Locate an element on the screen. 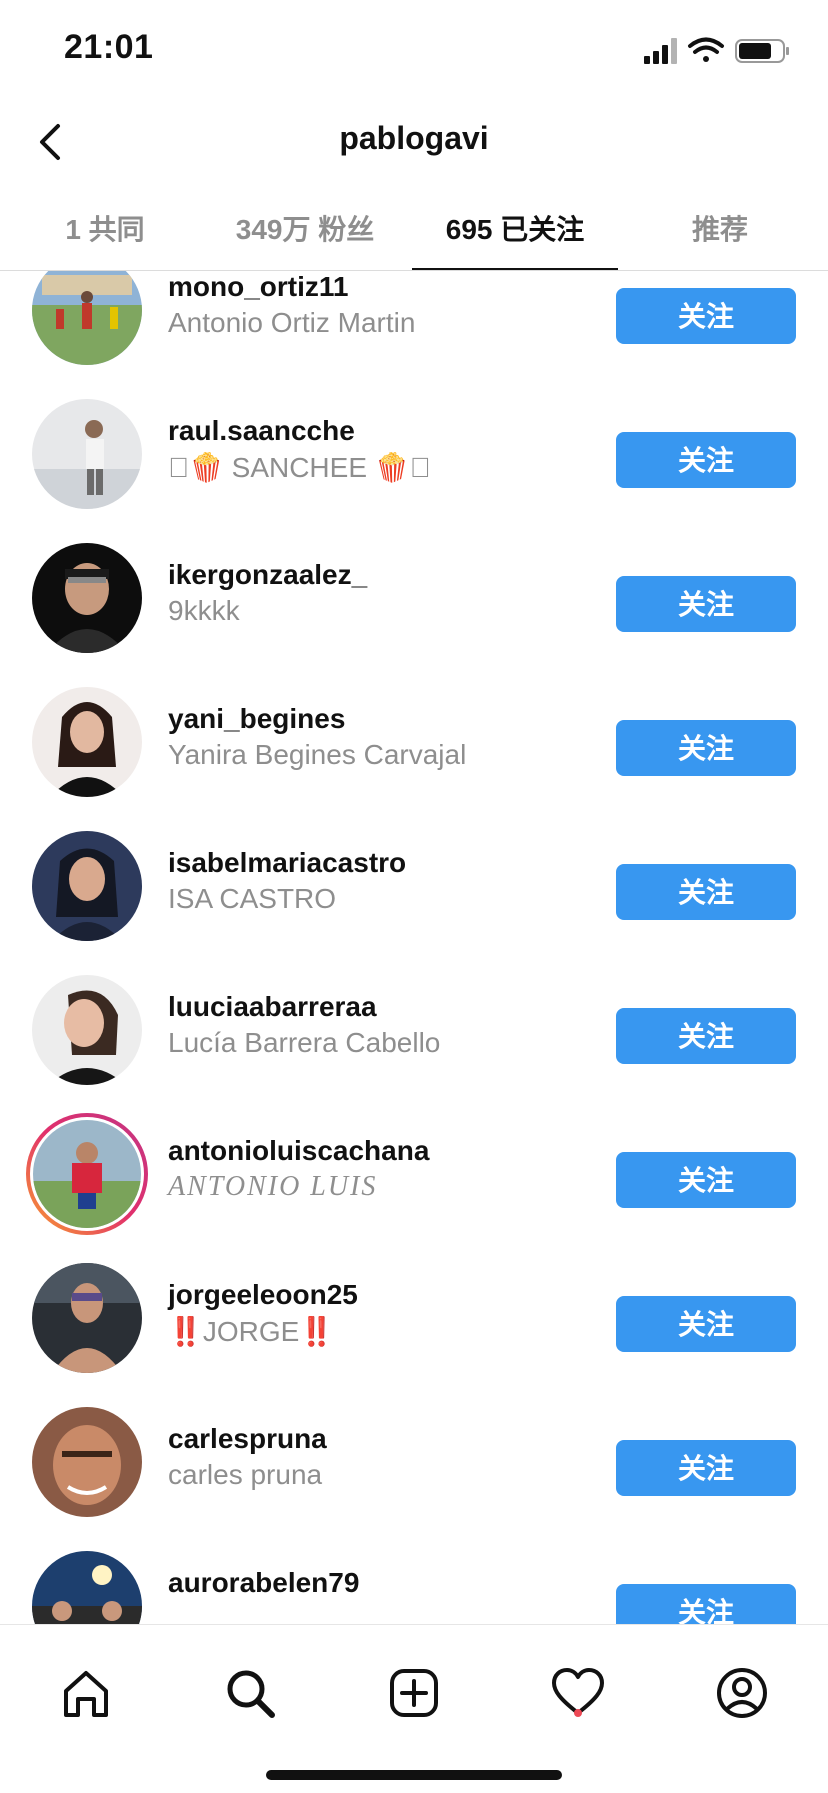  list-item: yani_begines Yanira Begines Carvajal 关注 is located at coordinates (414, 759).